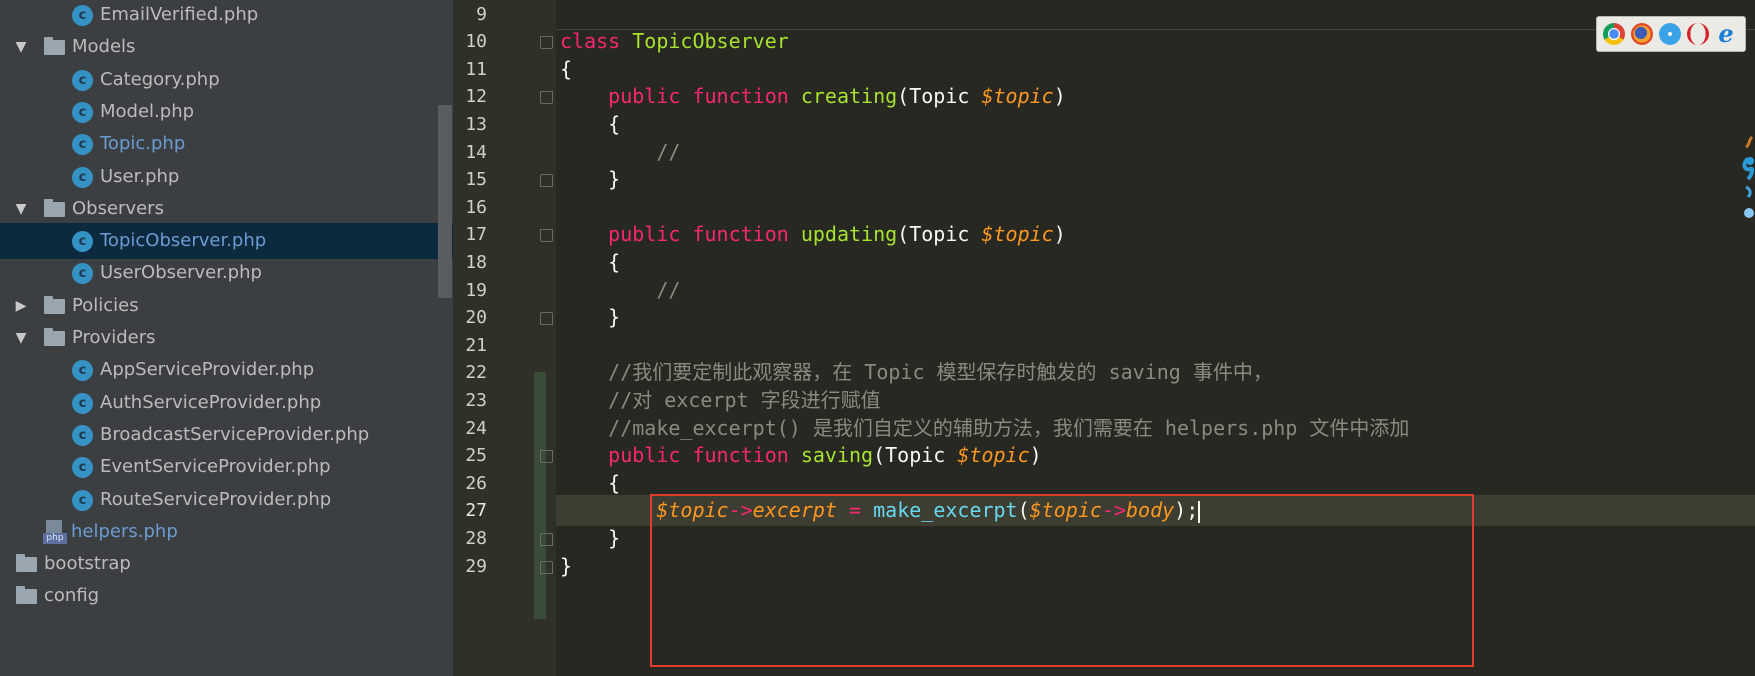 The image size is (1755, 676). What do you see at coordinates (1642, 34) in the screenshot?
I see `firefox-icon` at bounding box center [1642, 34].